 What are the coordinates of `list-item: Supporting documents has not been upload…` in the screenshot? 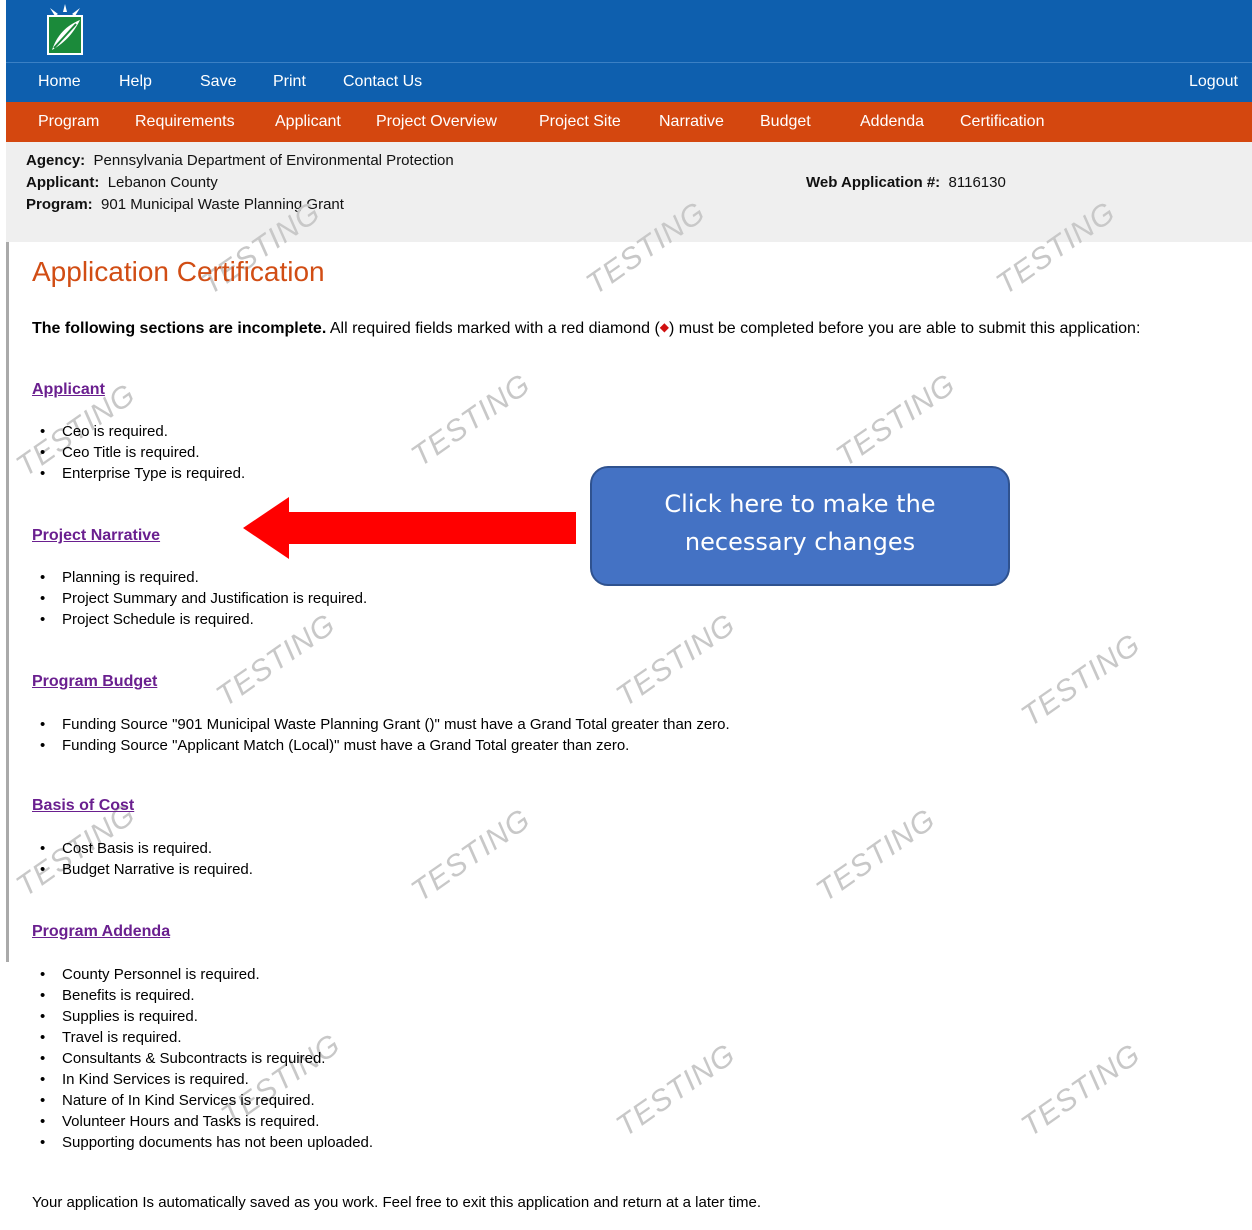 It's located at (206, 1142).